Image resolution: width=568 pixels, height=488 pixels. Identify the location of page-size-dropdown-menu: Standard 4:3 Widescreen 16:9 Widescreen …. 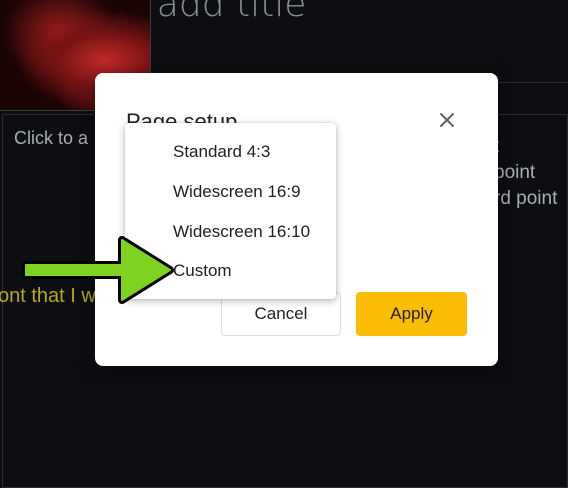
(230, 211).